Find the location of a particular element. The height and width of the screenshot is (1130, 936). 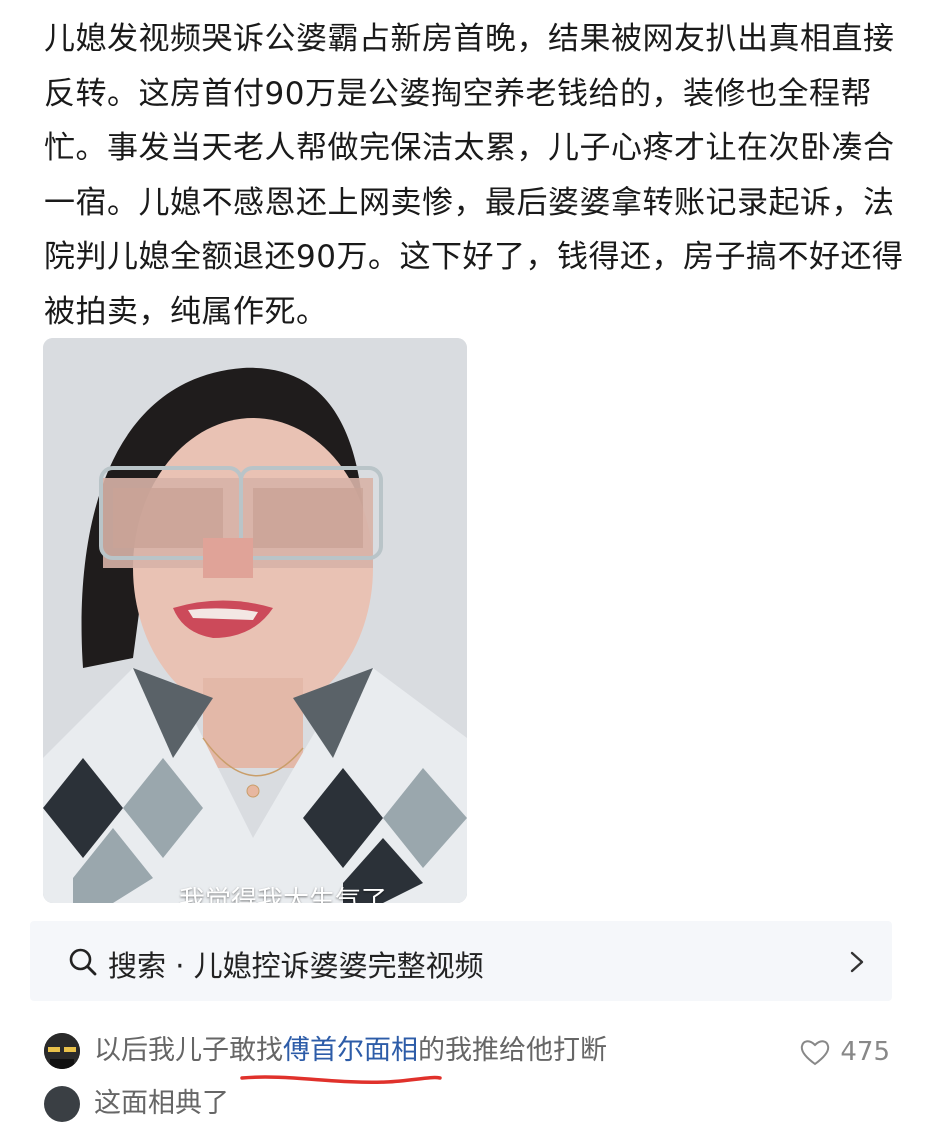

search-label: 搜索 · 儿媳控诉婆婆完整视频 is located at coordinates (296, 966).